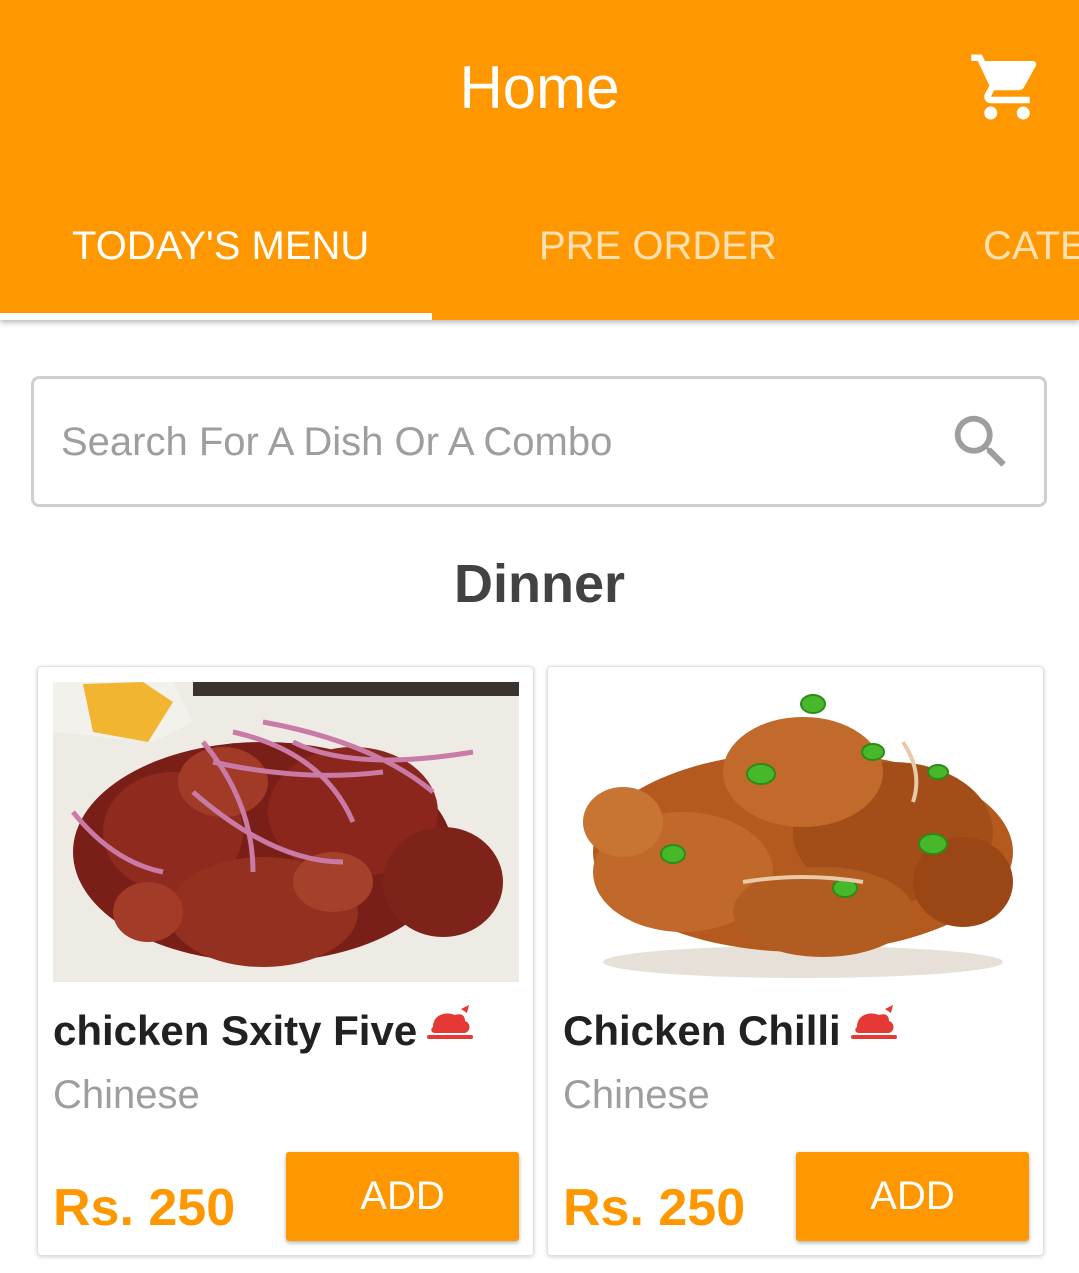  Describe the element at coordinates (658, 246) in the screenshot. I see `tab-pre-order: PRE ORDER` at that location.